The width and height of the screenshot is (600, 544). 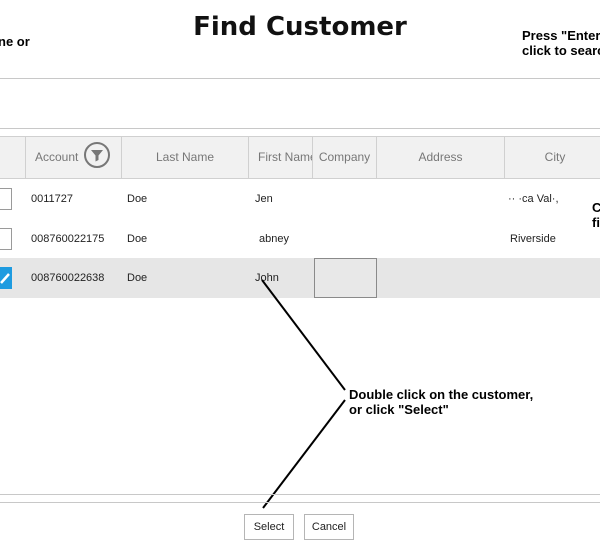 I want to click on annotation-arrows, so click(x=303, y=394).